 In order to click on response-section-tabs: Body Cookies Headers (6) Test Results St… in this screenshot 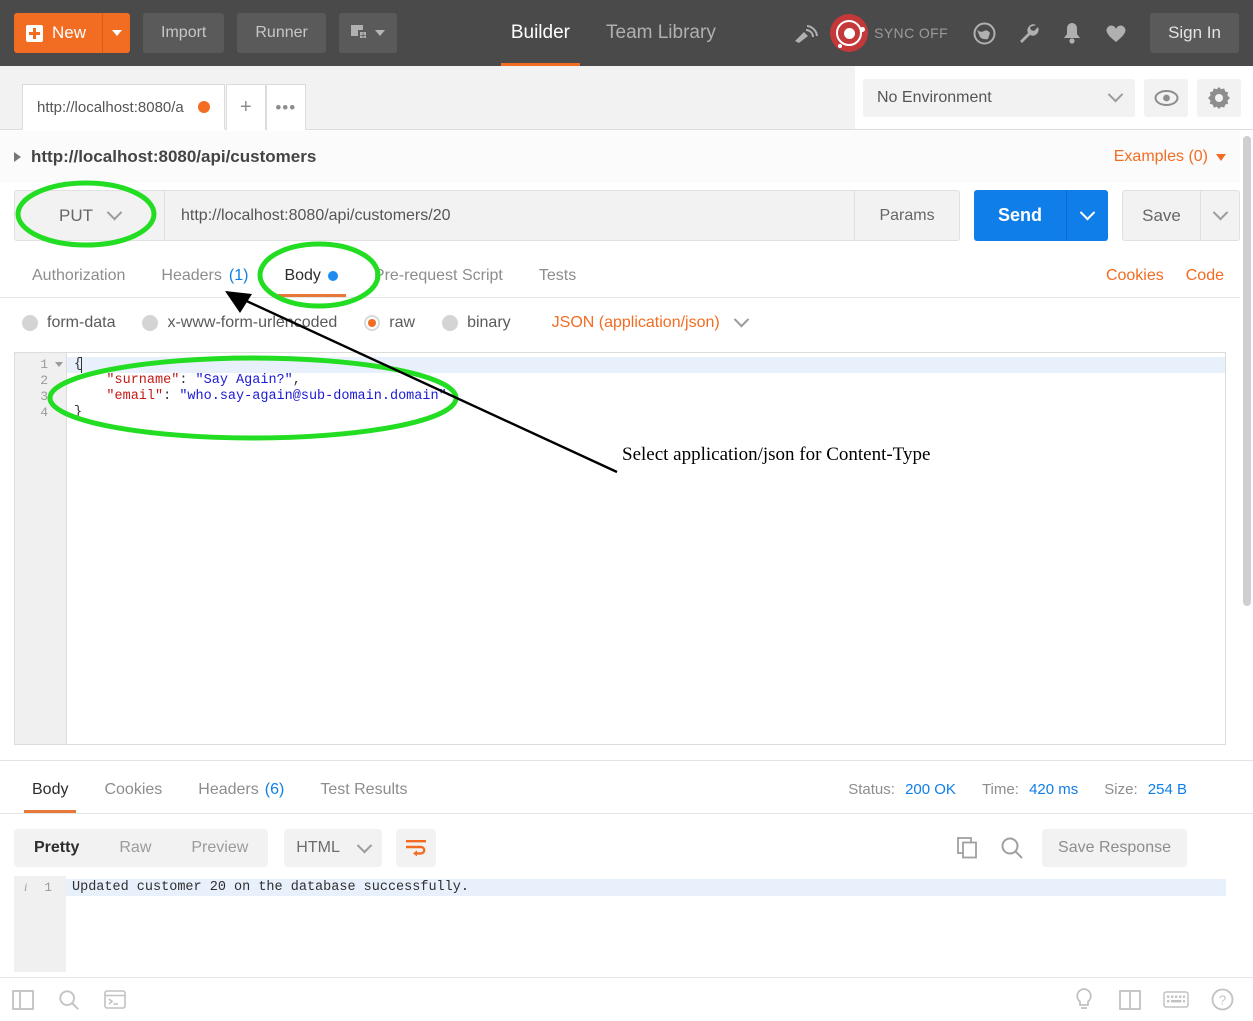, I will do `click(626, 790)`.